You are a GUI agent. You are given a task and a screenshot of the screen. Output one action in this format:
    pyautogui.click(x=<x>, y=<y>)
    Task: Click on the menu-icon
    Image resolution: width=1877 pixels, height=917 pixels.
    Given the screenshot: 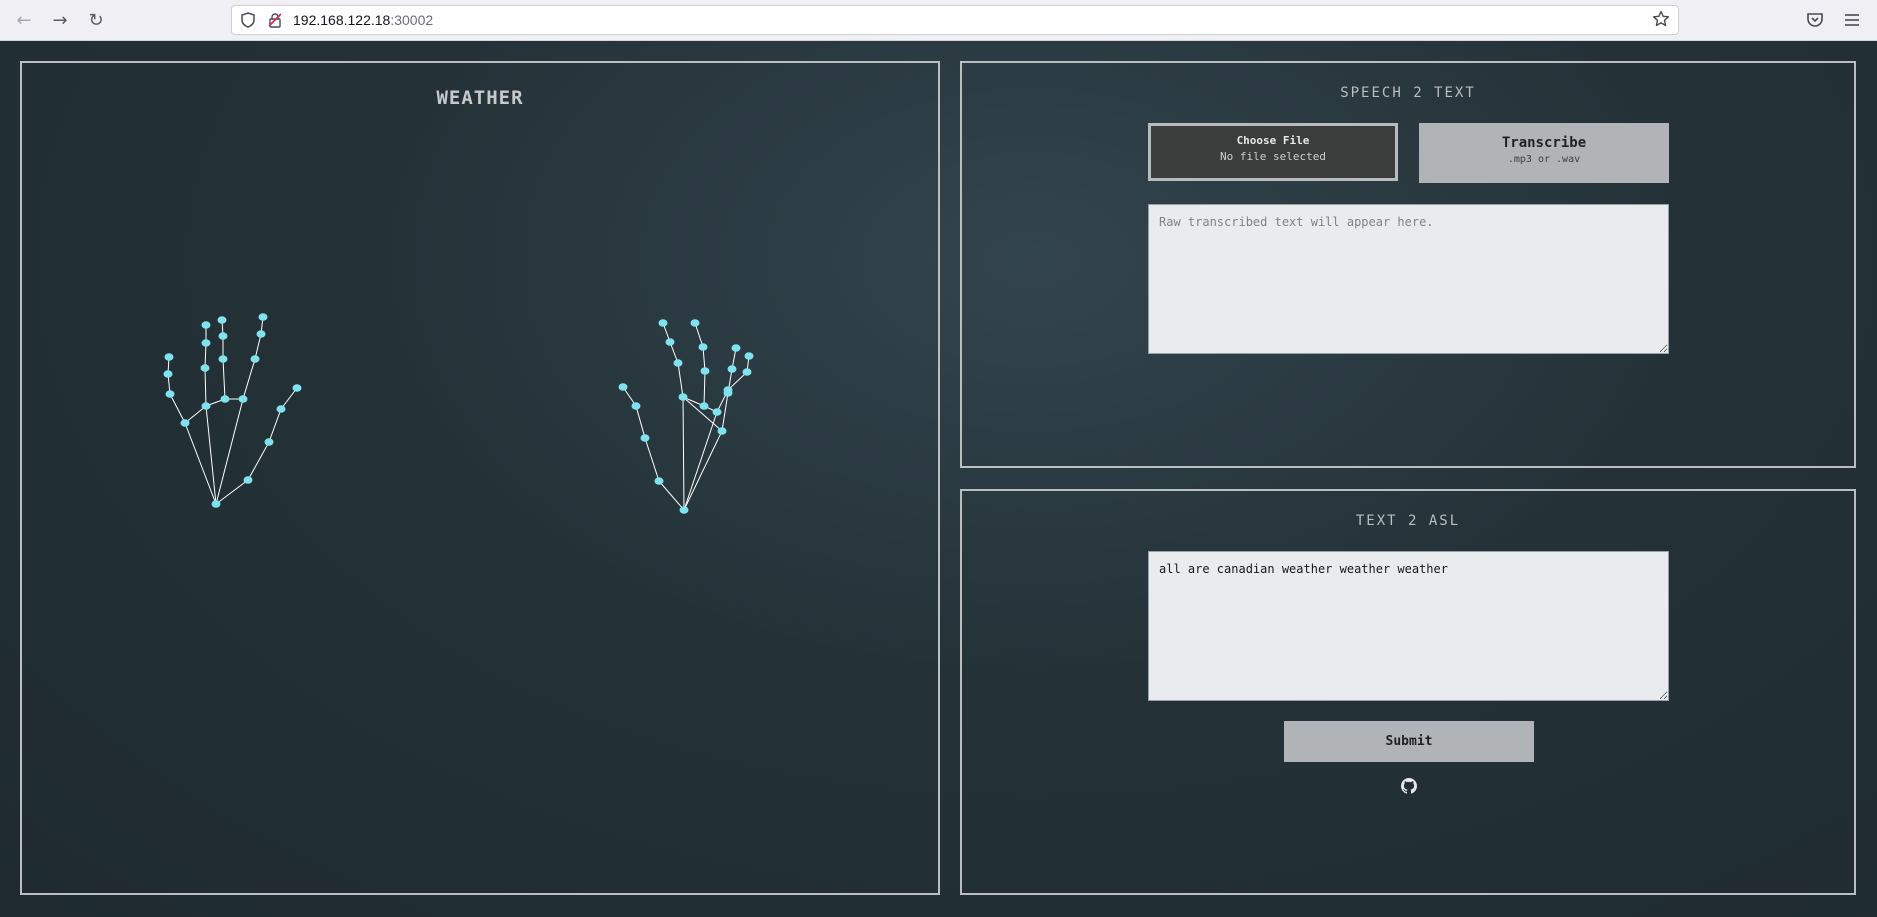 What is the action you would take?
    pyautogui.click(x=1852, y=20)
    